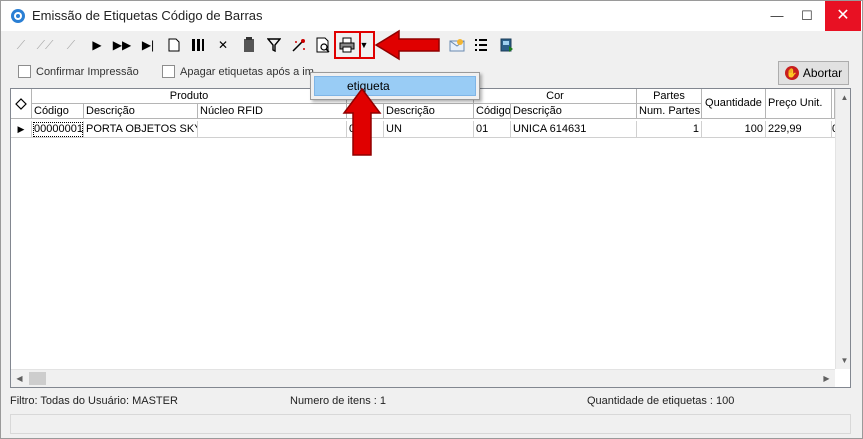 This screenshot has height=439, width=863. I want to click on barcode-icon, so click(249, 45).